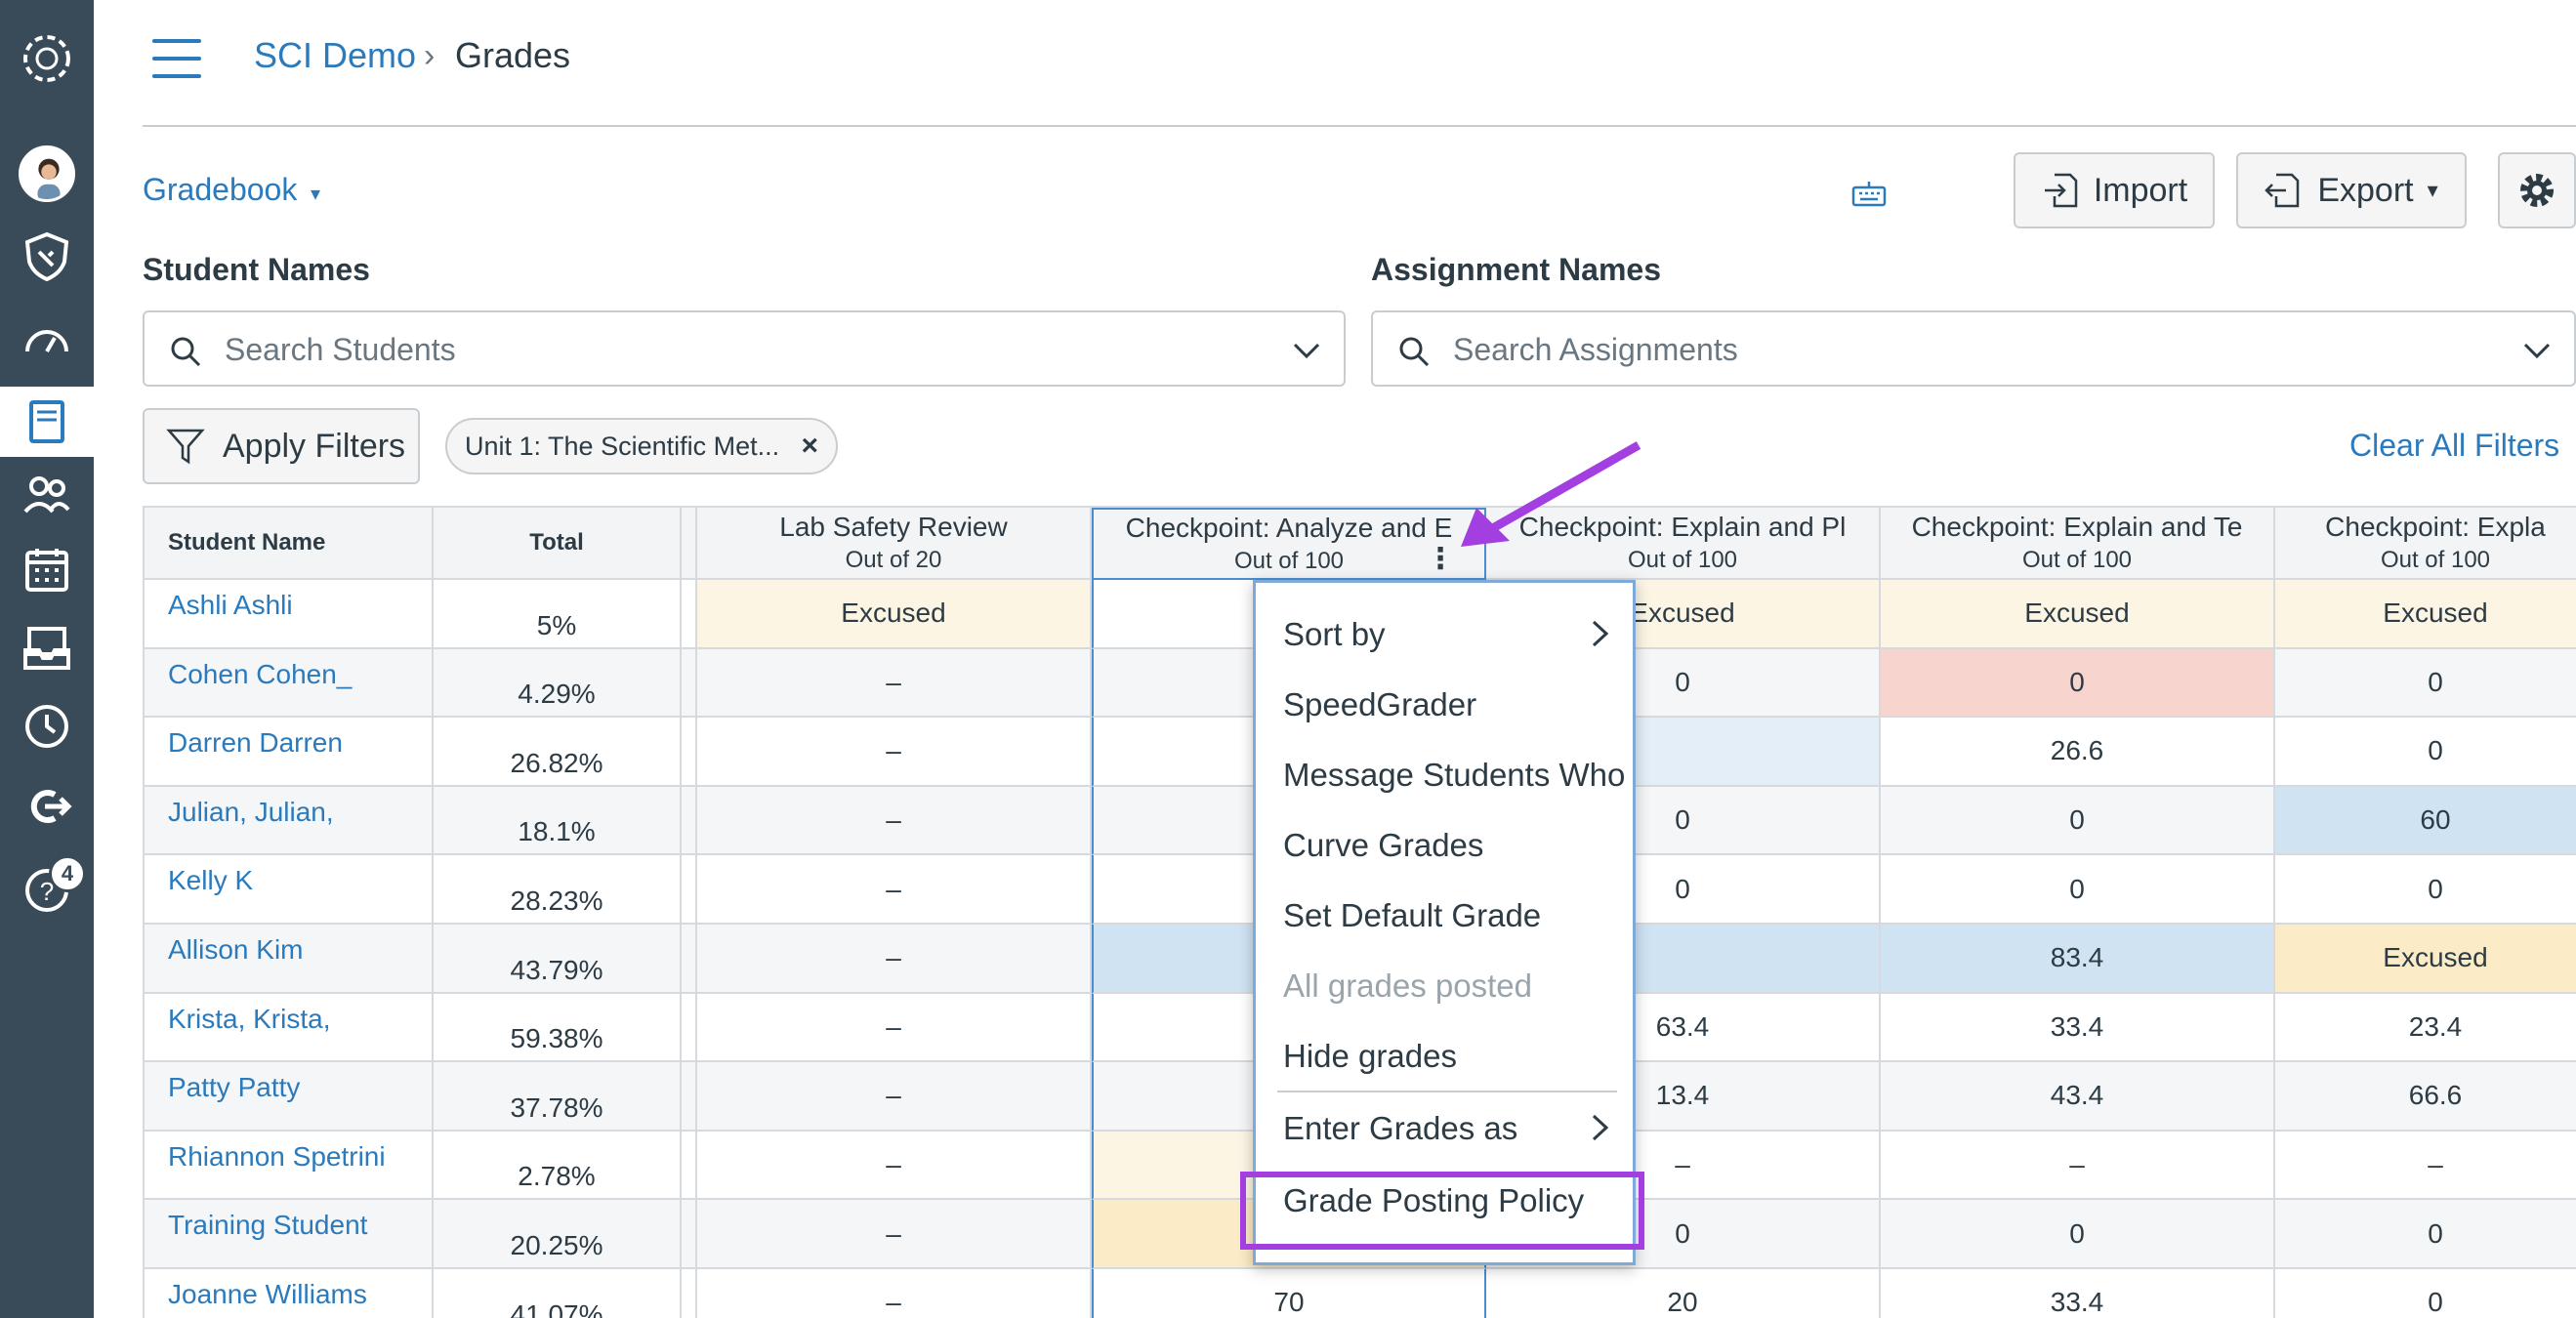  Describe the element at coordinates (281, 446) in the screenshot. I see `apply-filters-button: Apply Filters` at that location.